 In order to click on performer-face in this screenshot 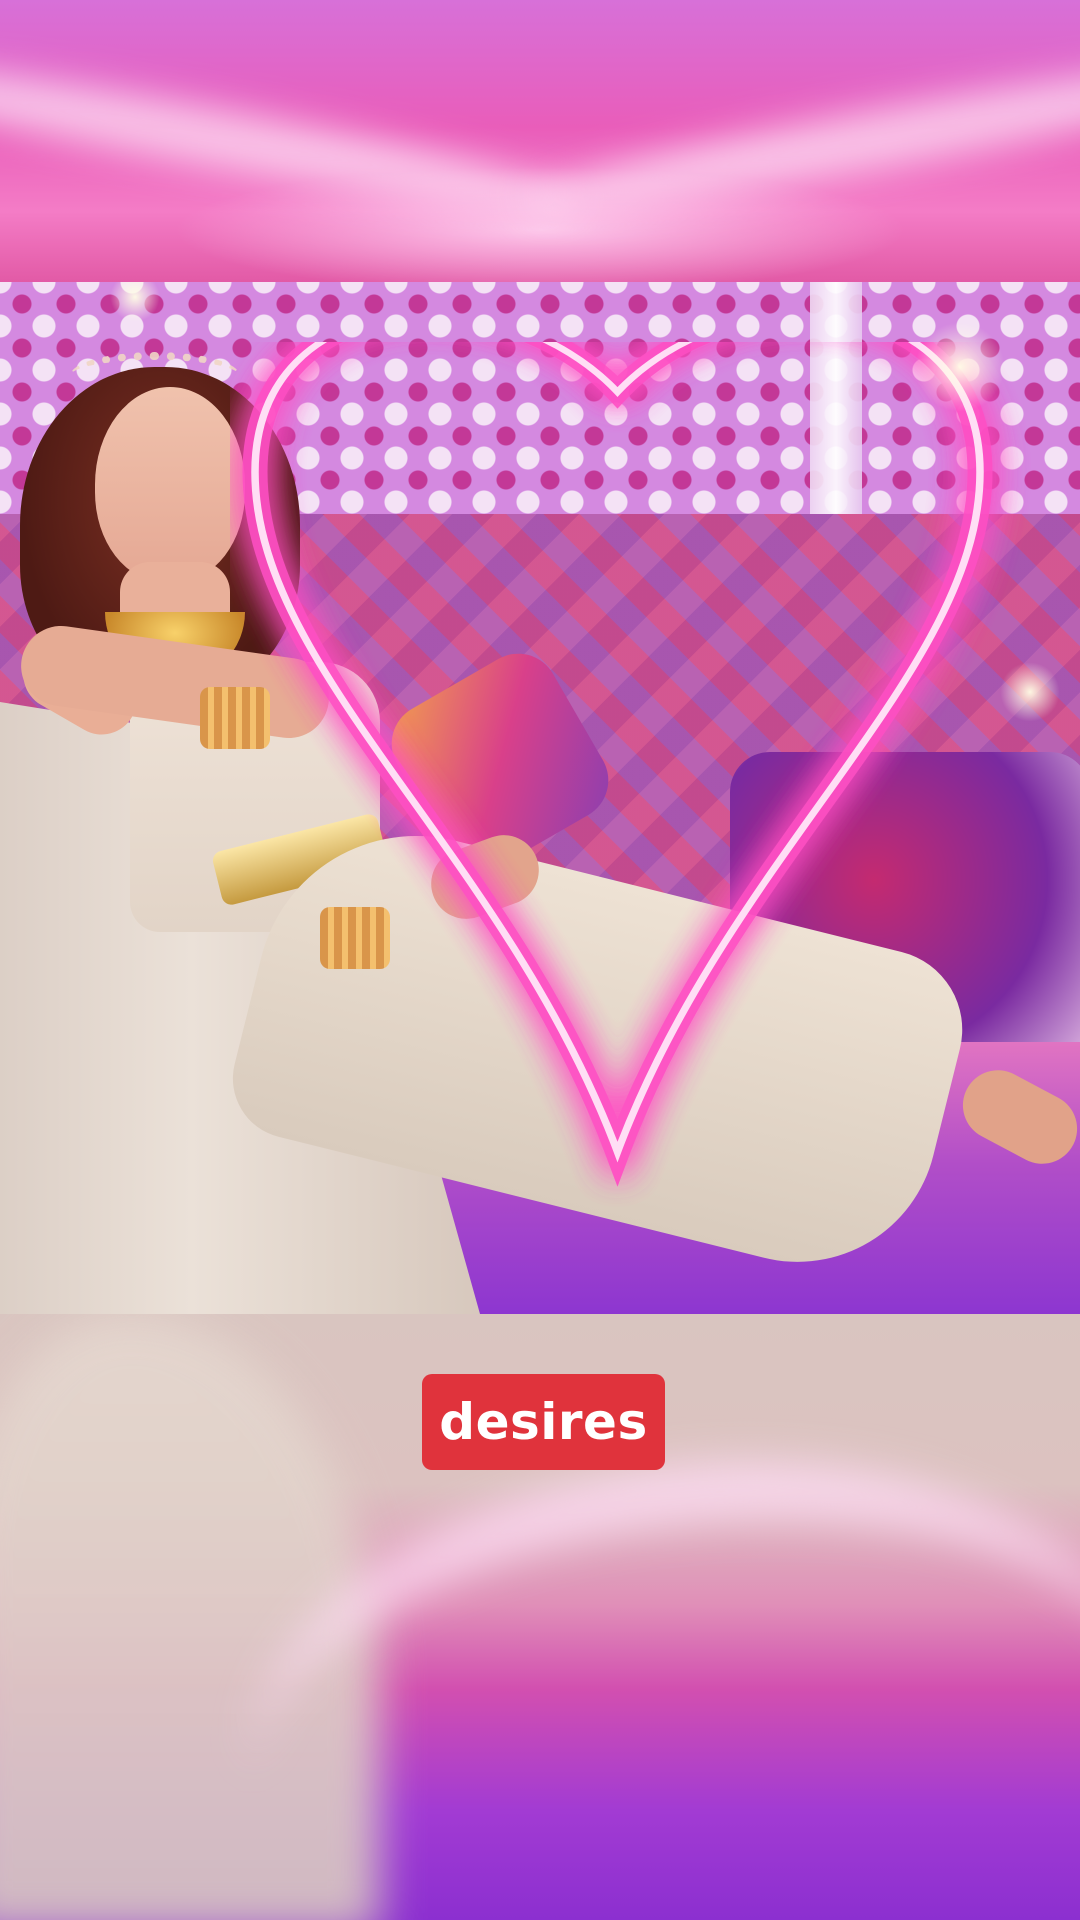, I will do `click(170, 484)`.